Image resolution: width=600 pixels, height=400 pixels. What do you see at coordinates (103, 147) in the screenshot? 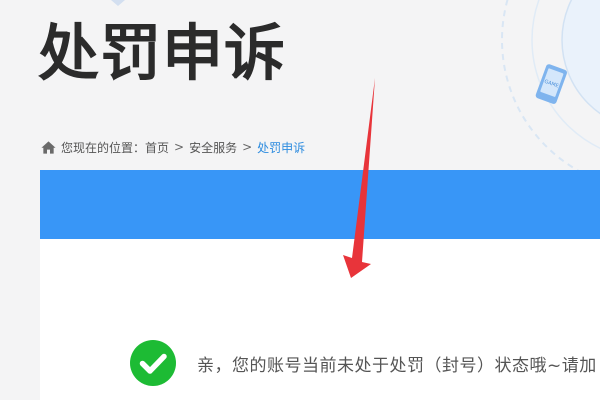
I see `breadcrumb-prefix: 您现在的位置：` at bounding box center [103, 147].